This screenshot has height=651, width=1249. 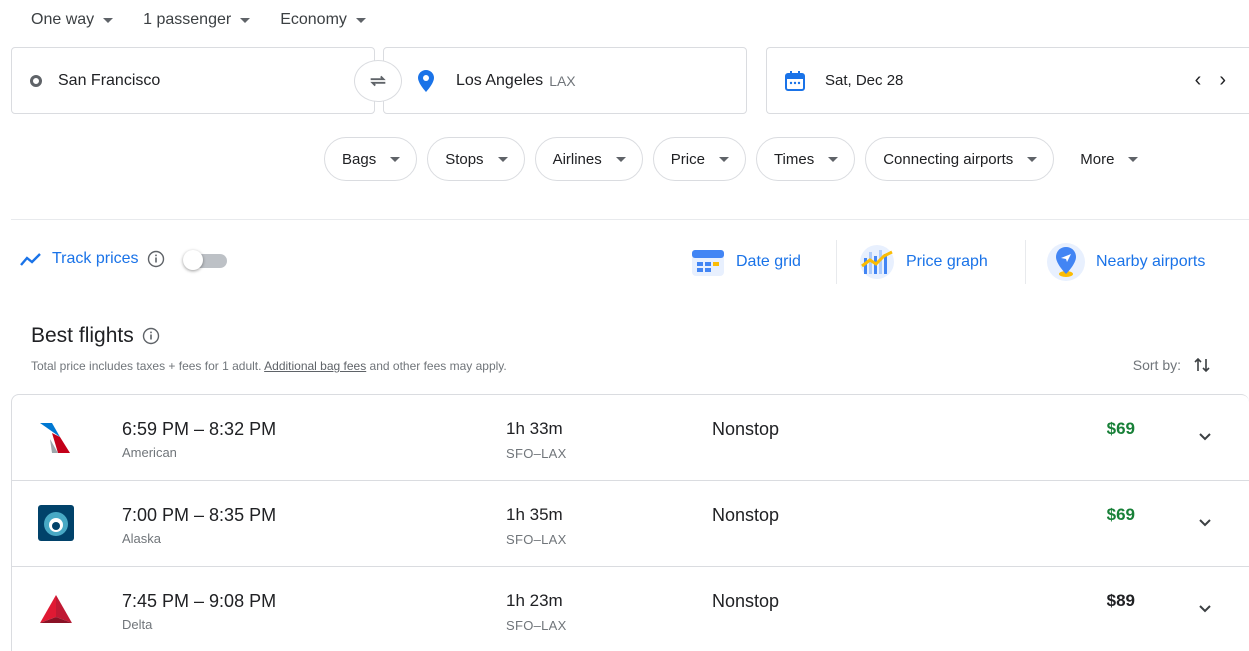 I want to click on trending-line-icon, so click(x=30, y=259).